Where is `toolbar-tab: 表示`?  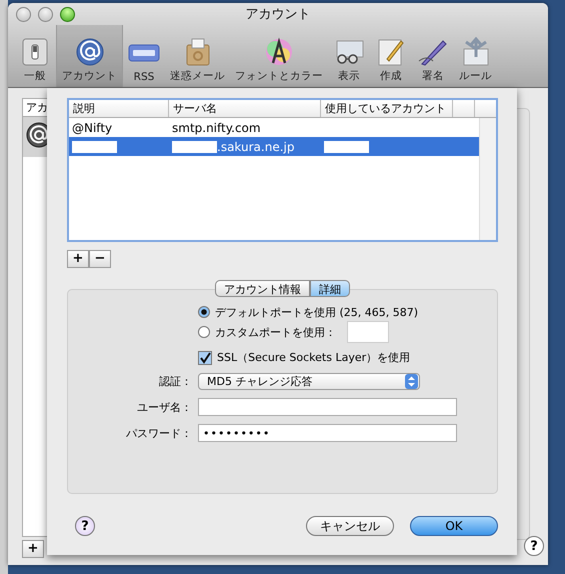 toolbar-tab: 表示 is located at coordinates (349, 56).